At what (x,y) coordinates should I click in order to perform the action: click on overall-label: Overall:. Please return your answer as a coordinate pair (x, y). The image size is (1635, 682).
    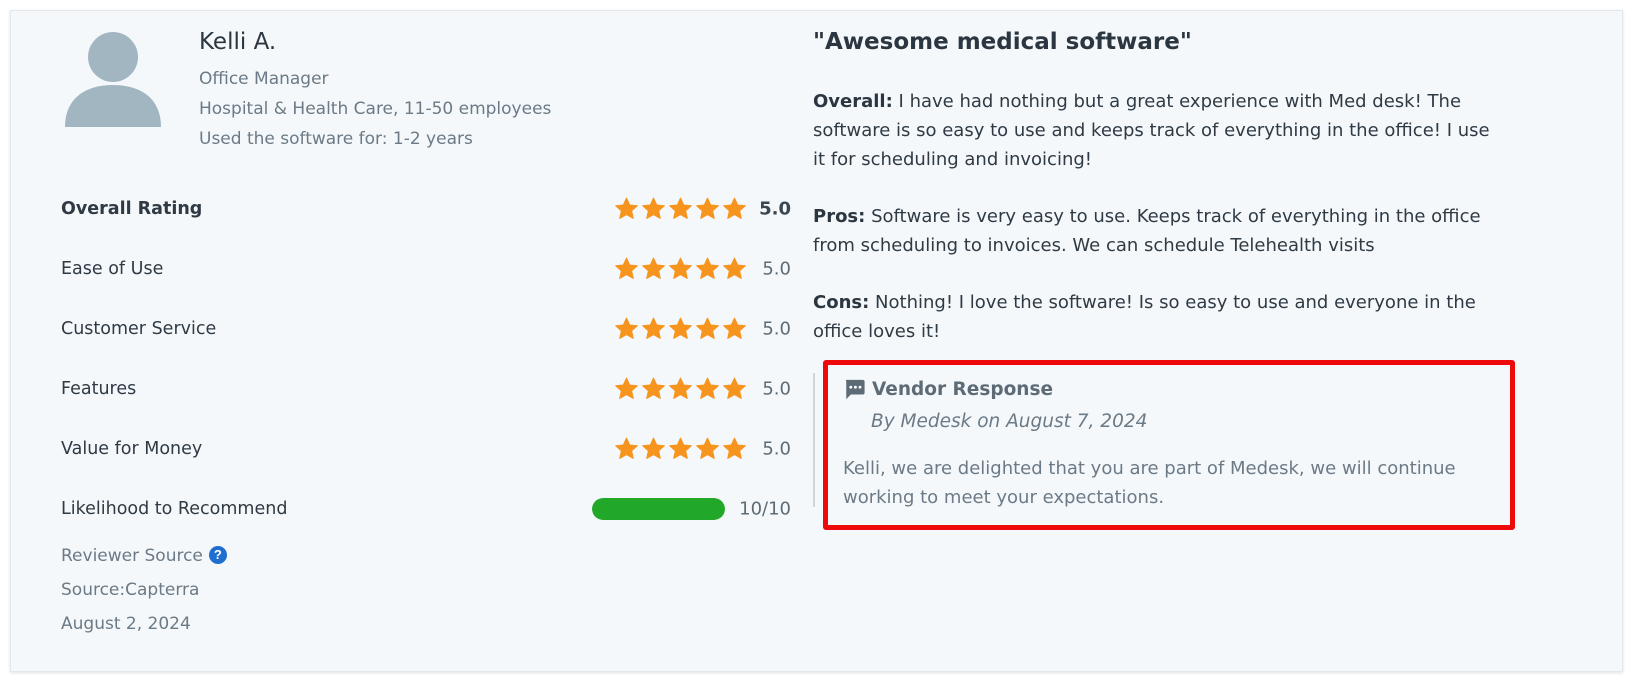
    Looking at the image, I should click on (853, 101).